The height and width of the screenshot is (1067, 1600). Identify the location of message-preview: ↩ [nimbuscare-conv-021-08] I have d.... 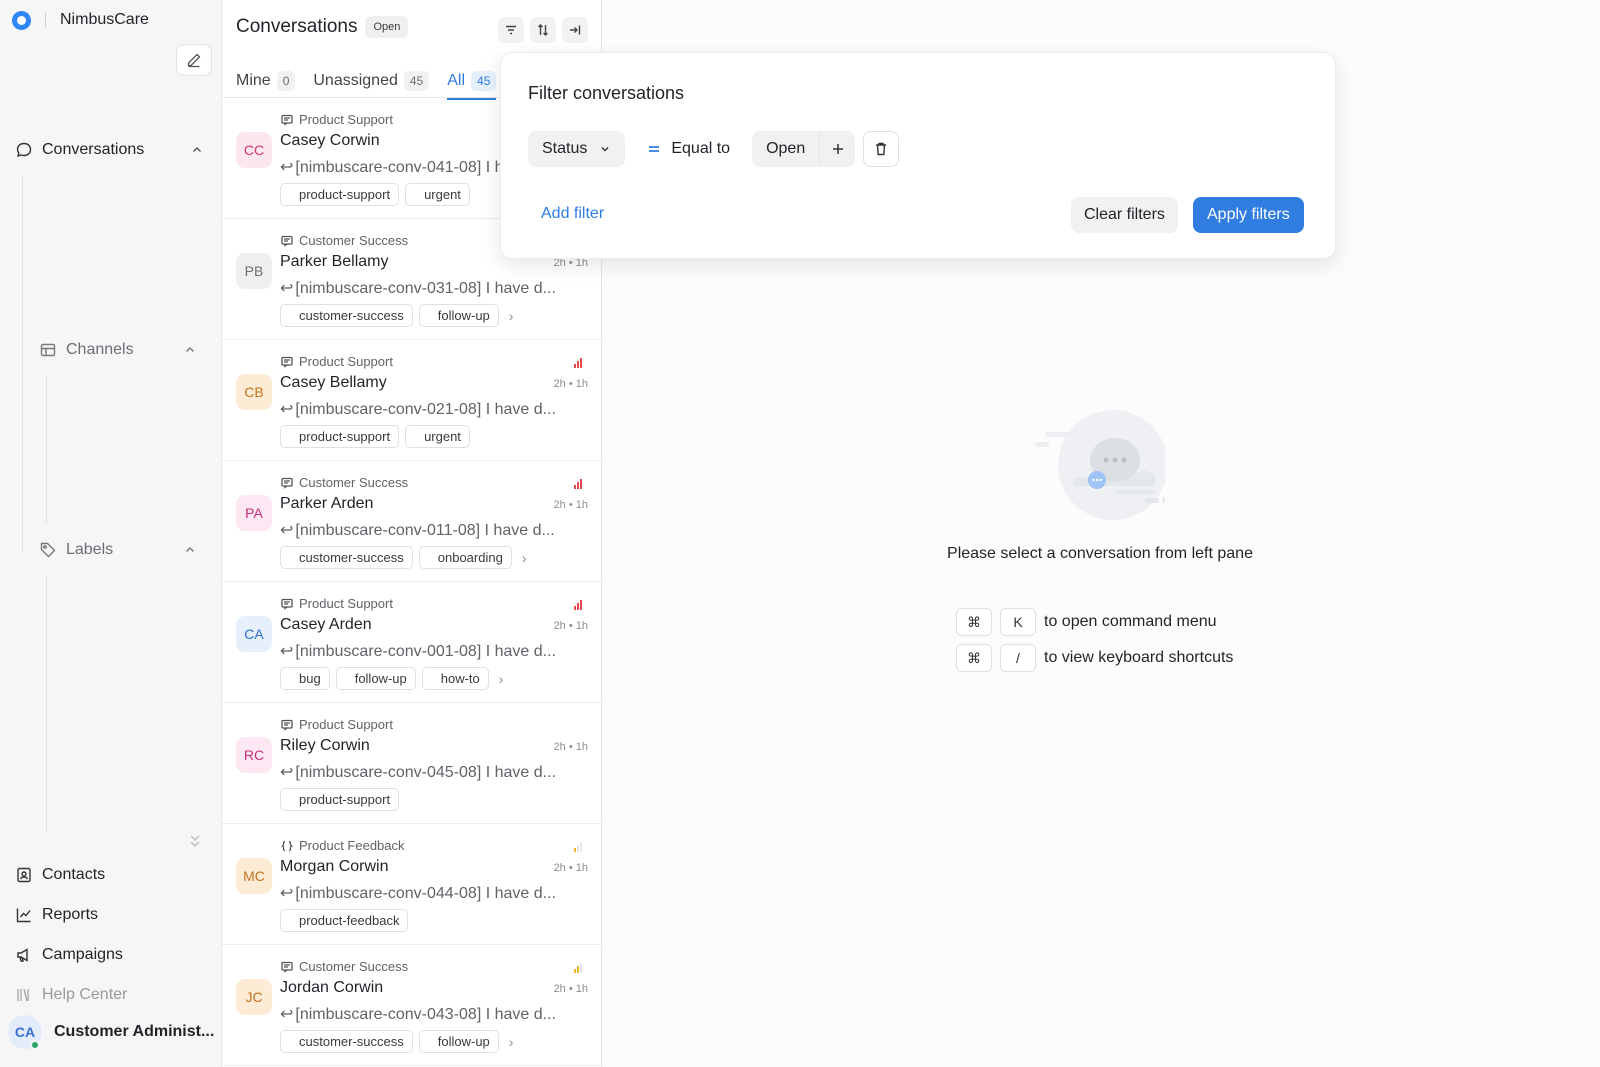
(430, 409).